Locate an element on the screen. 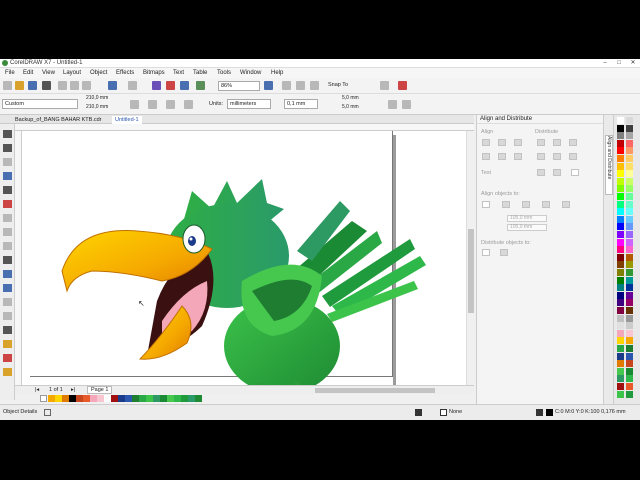 This screenshot has width=640, height=480. align-top-icon is located at coordinates (486, 156).